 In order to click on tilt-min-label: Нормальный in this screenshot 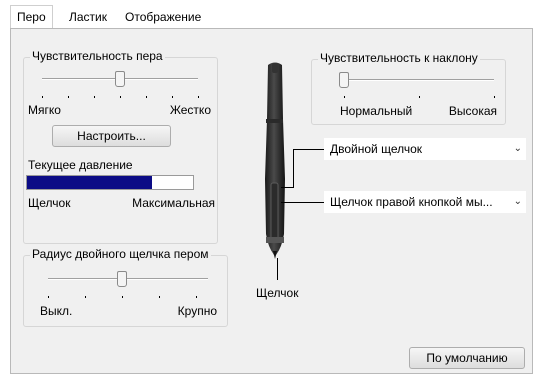, I will do `click(376, 111)`.